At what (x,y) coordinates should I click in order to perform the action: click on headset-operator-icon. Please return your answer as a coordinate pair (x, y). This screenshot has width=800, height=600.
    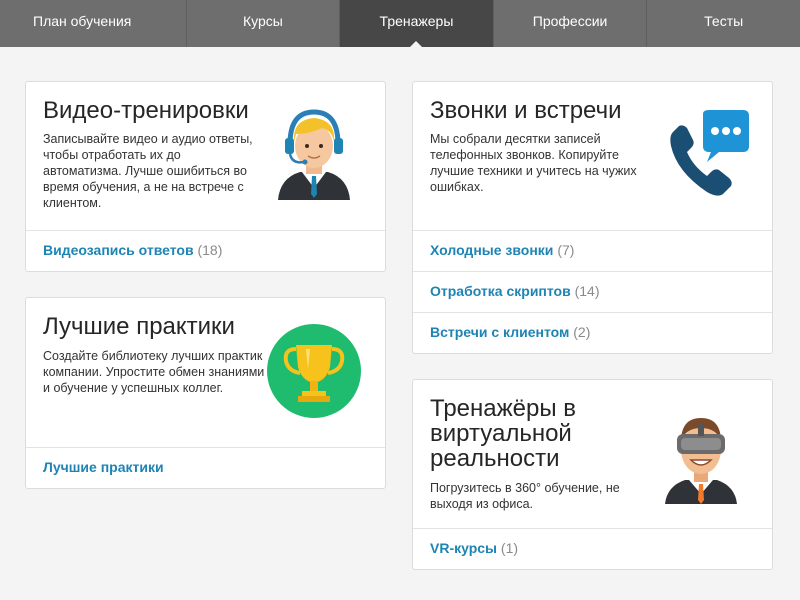
    Looking at the image, I should click on (314, 154).